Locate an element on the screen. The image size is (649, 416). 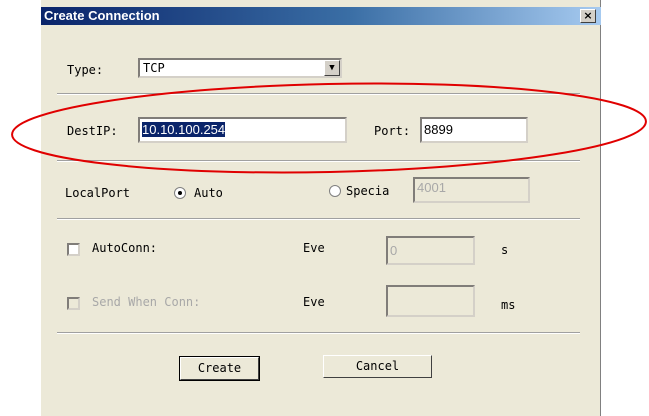
autoconn-interval-value: 0 is located at coordinates (394, 250).